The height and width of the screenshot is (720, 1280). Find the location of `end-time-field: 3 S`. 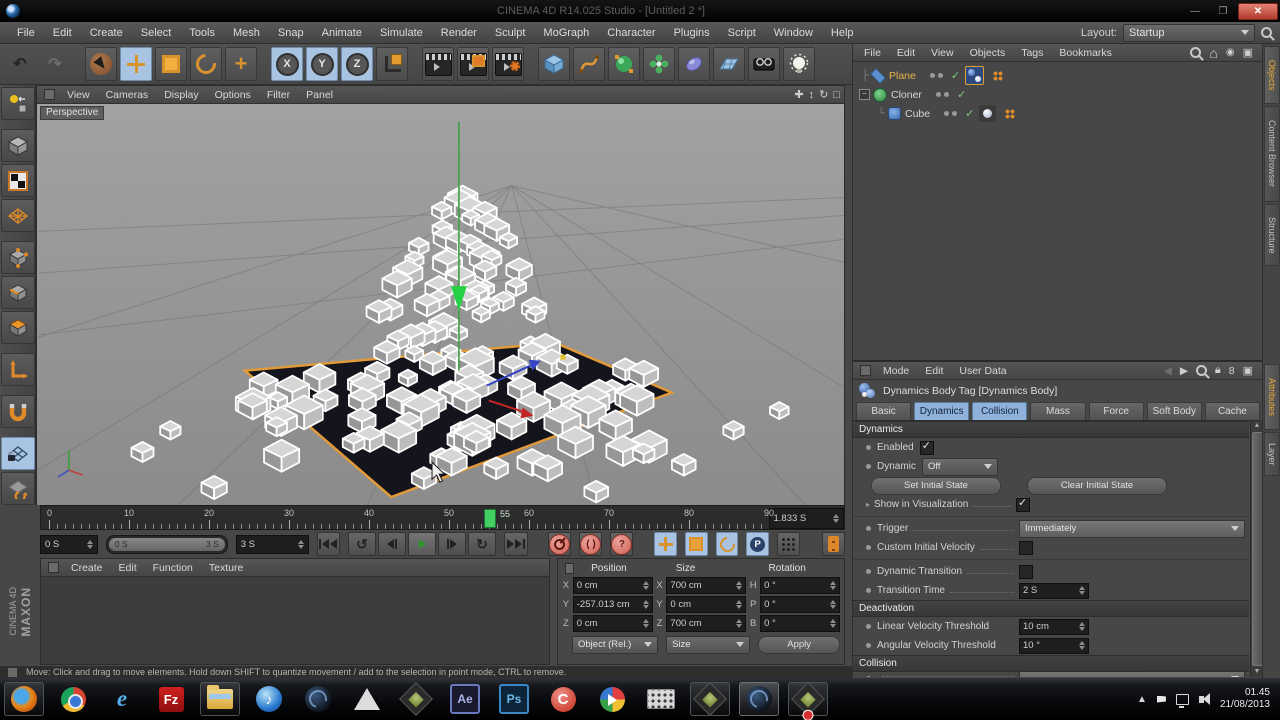

end-time-field: 3 S is located at coordinates (272, 544).